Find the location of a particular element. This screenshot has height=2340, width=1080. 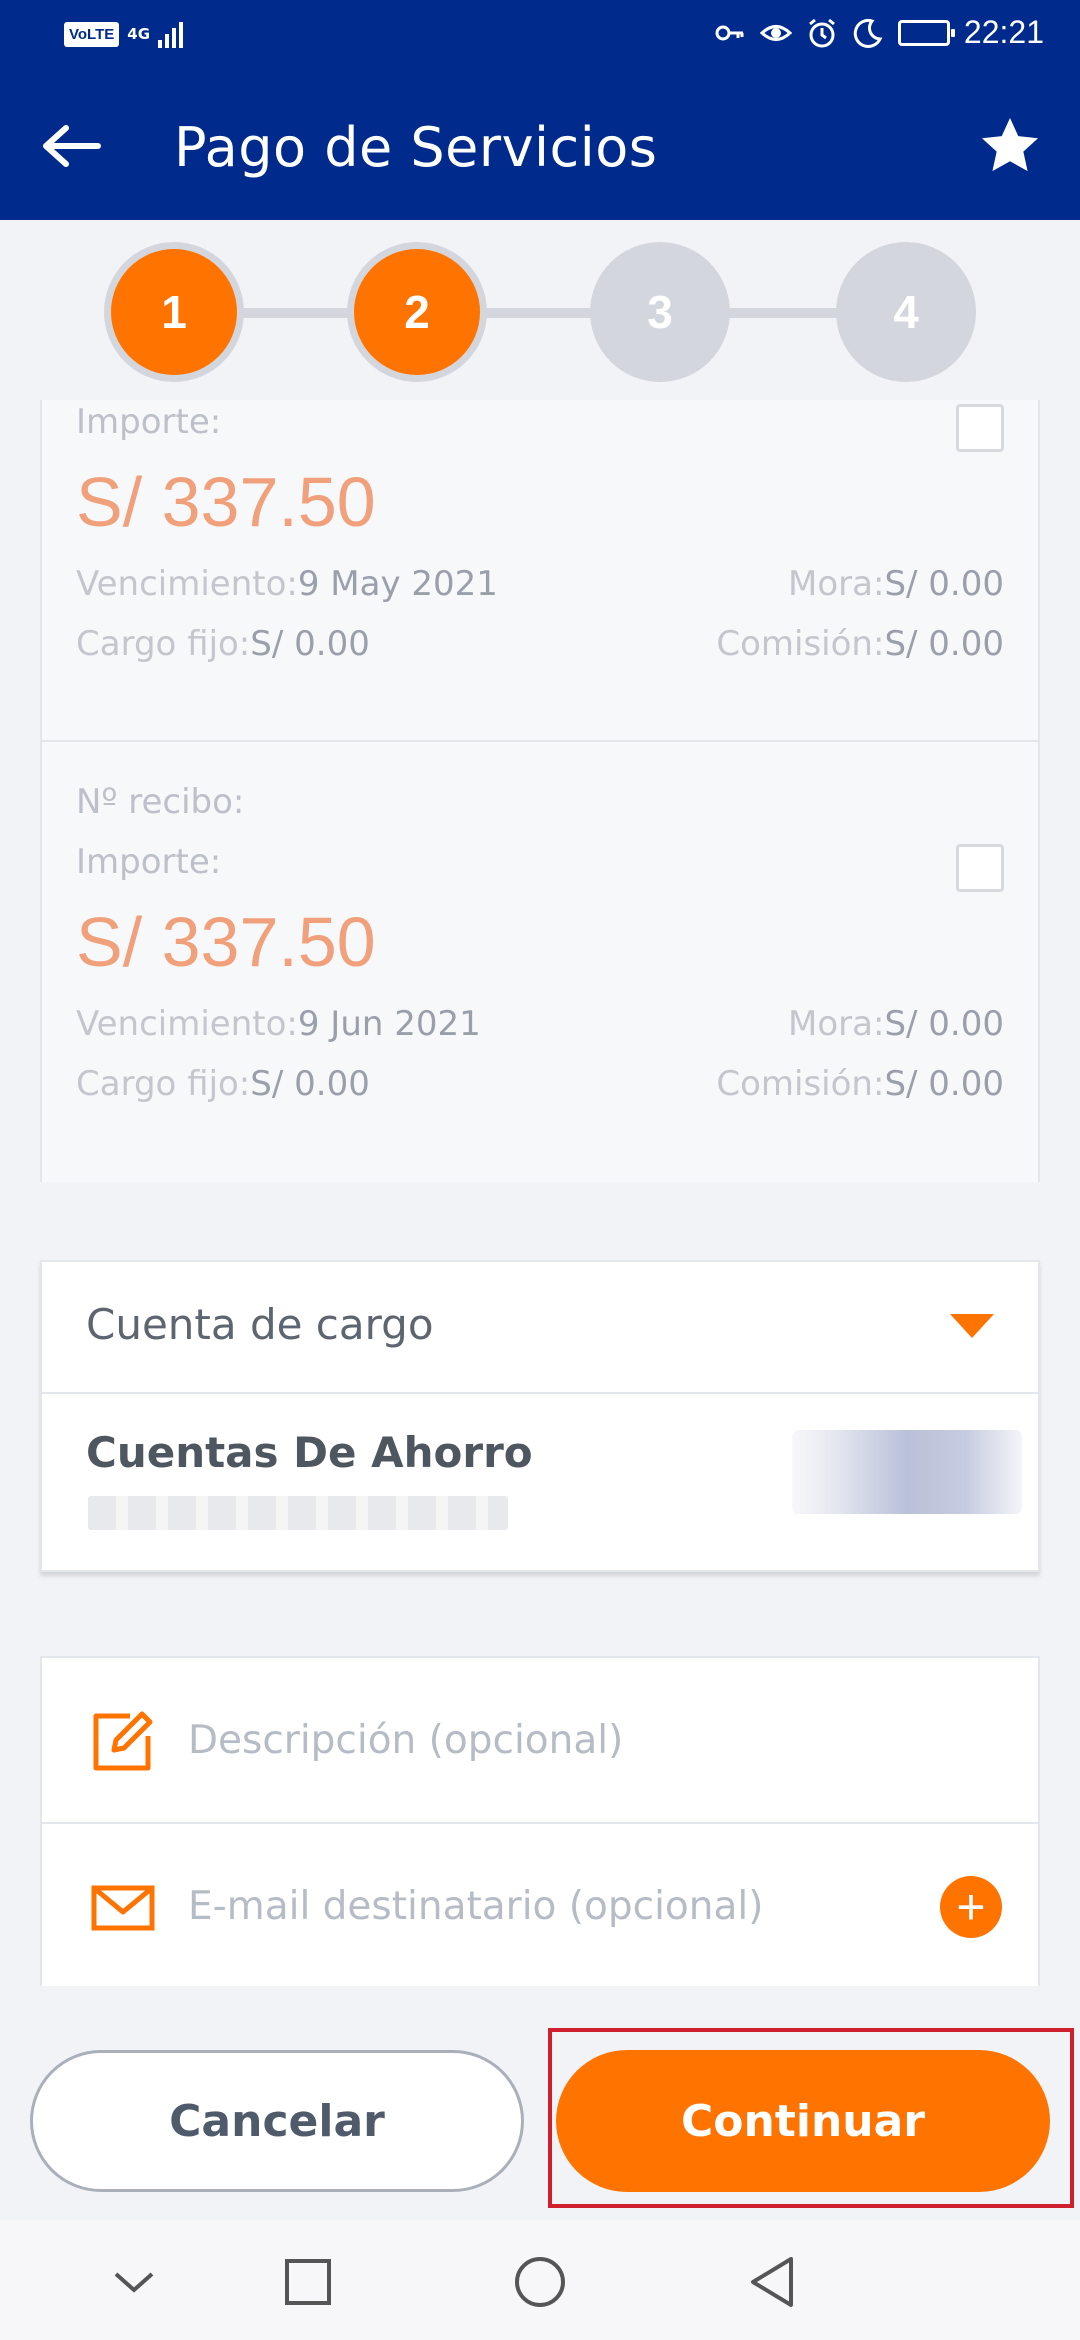

email-placeholder: E-mail destinatario (opcional) is located at coordinates (476, 1906).